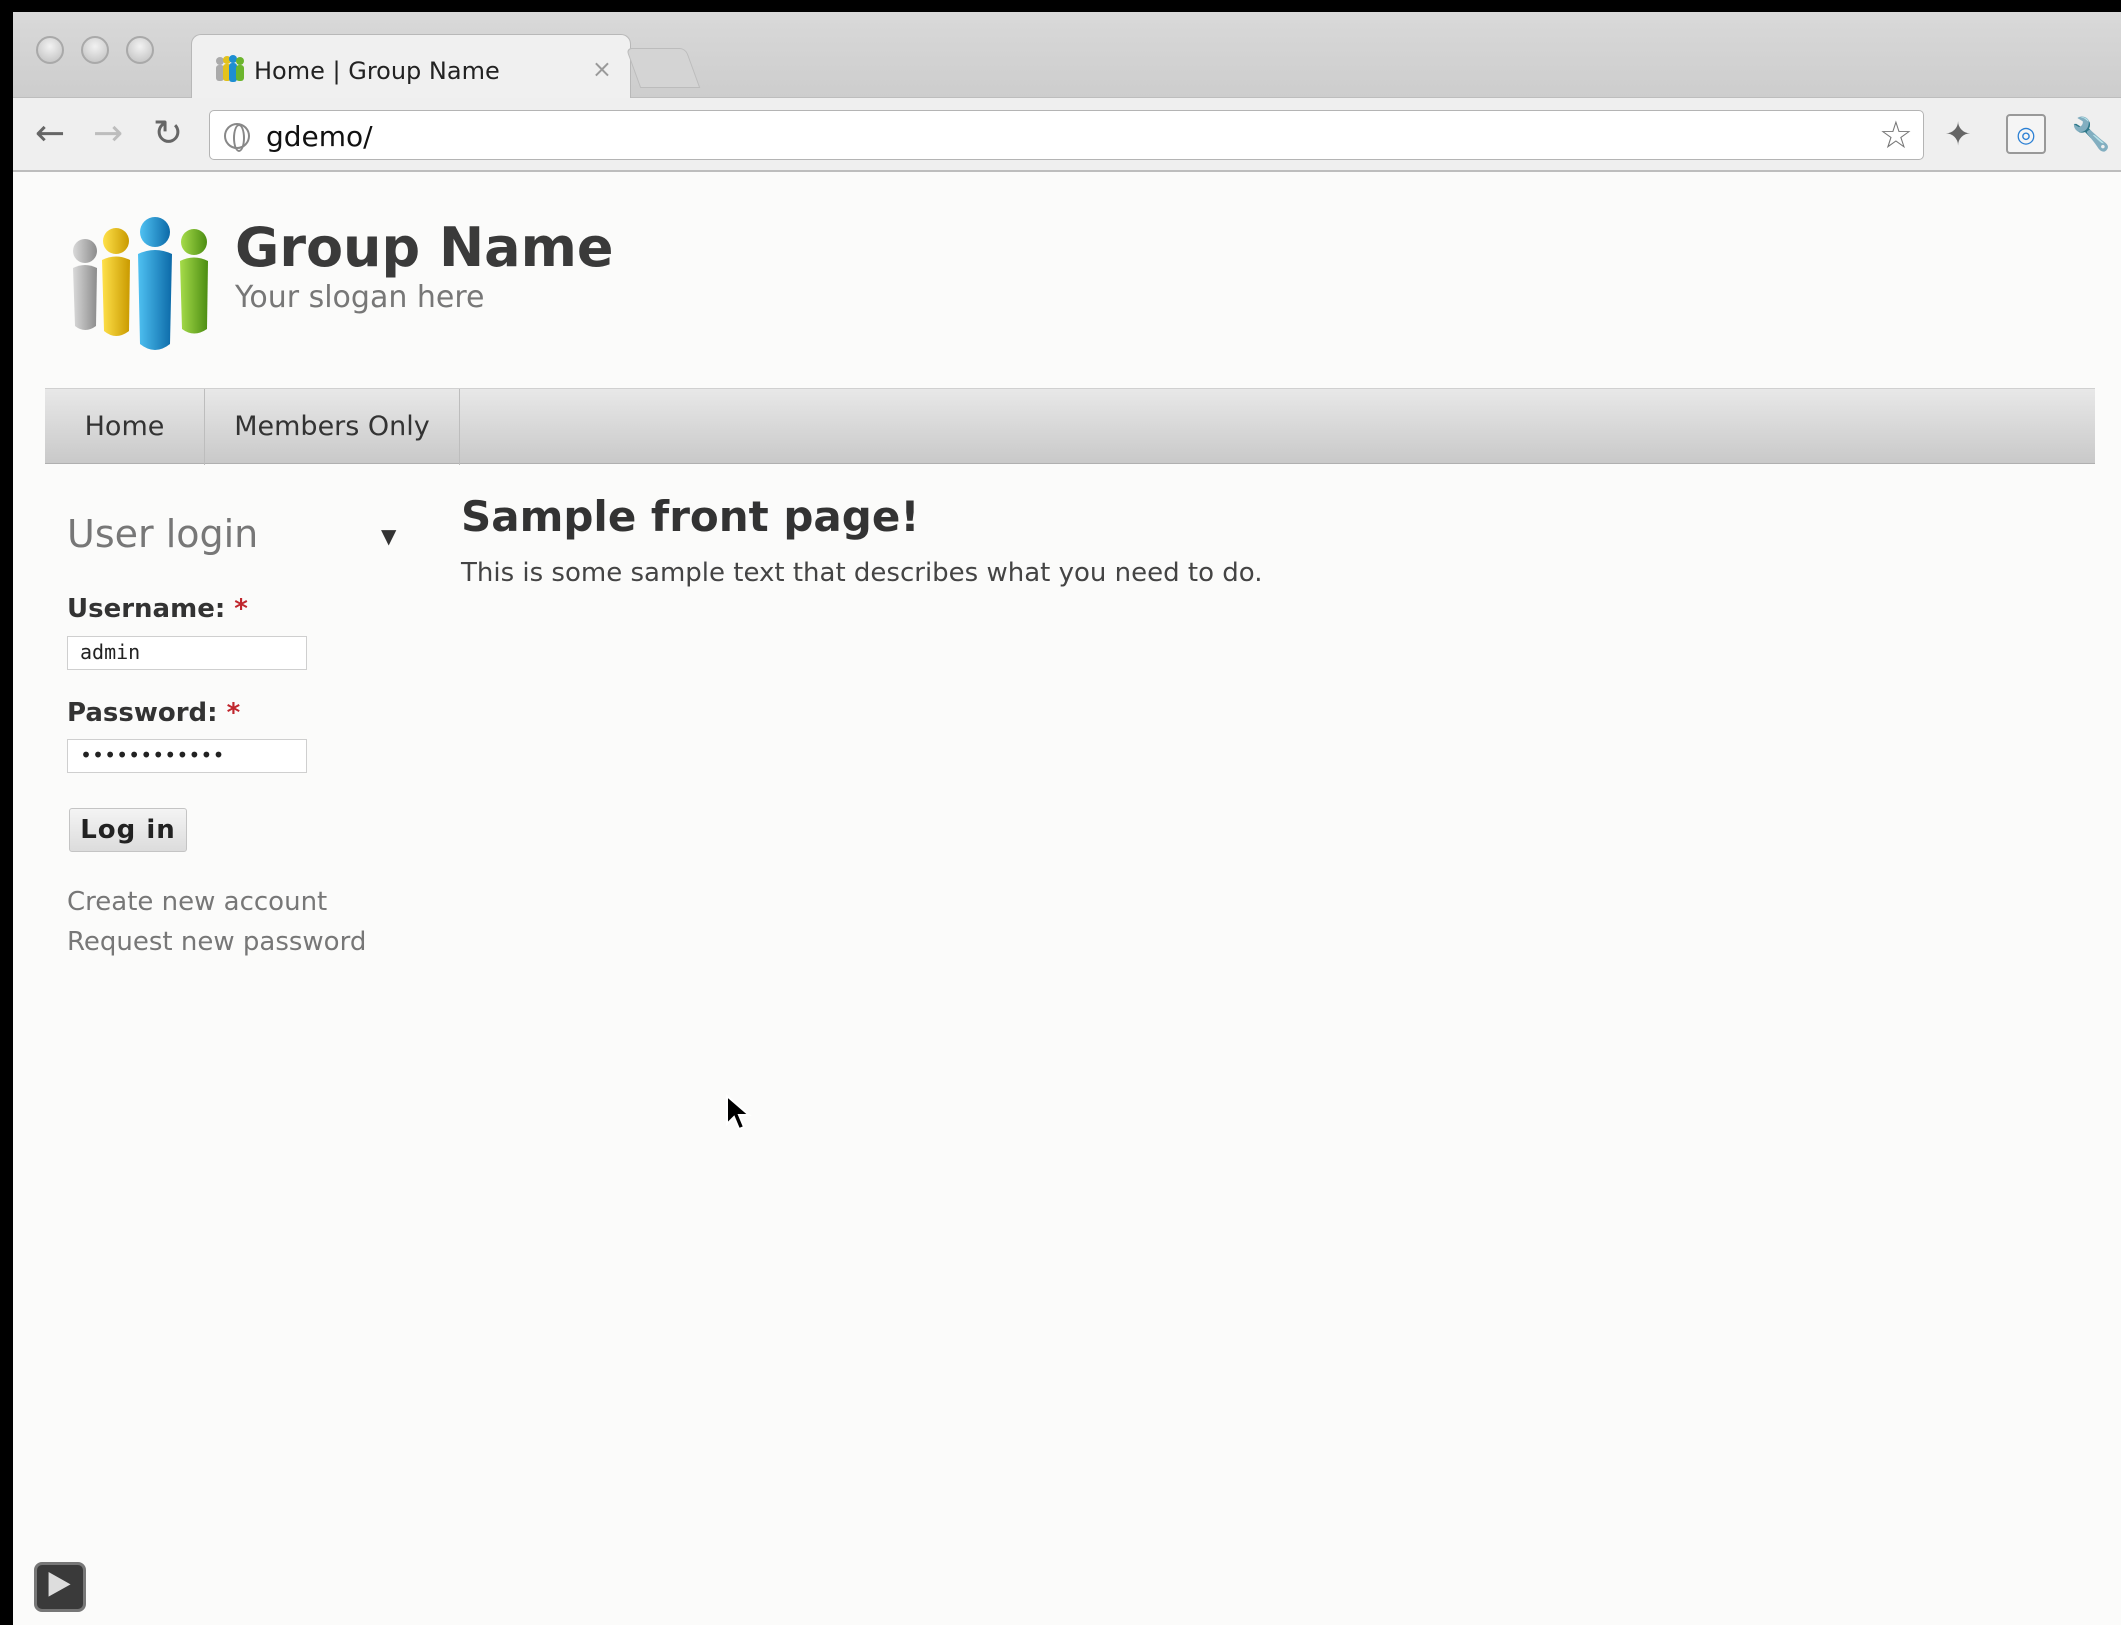 This screenshot has height=1625, width=2121. I want to click on username-input: admin, so click(187, 653).